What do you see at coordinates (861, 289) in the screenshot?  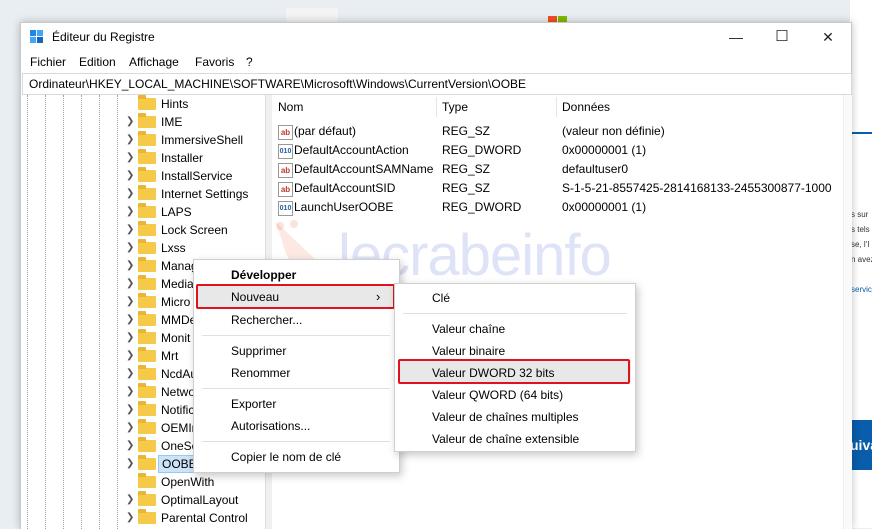 I see `background-link: servic` at bounding box center [861, 289].